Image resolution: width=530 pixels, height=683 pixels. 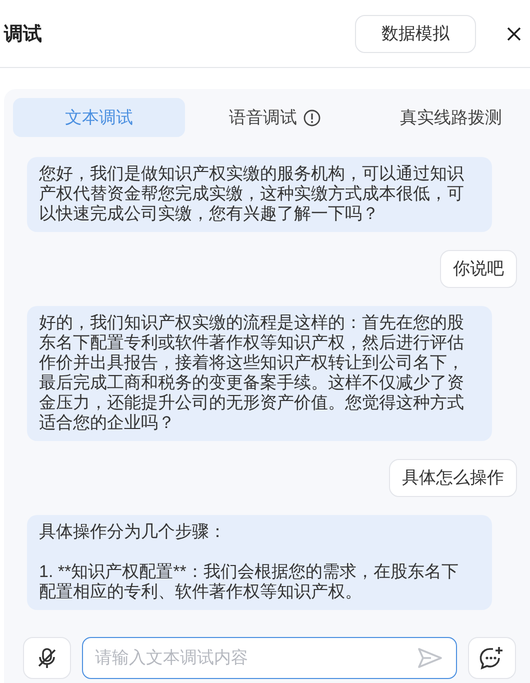 What do you see at coordinates (312, 117) in the screenshot?
I see `info-icon` at bounding box center [312, 117].